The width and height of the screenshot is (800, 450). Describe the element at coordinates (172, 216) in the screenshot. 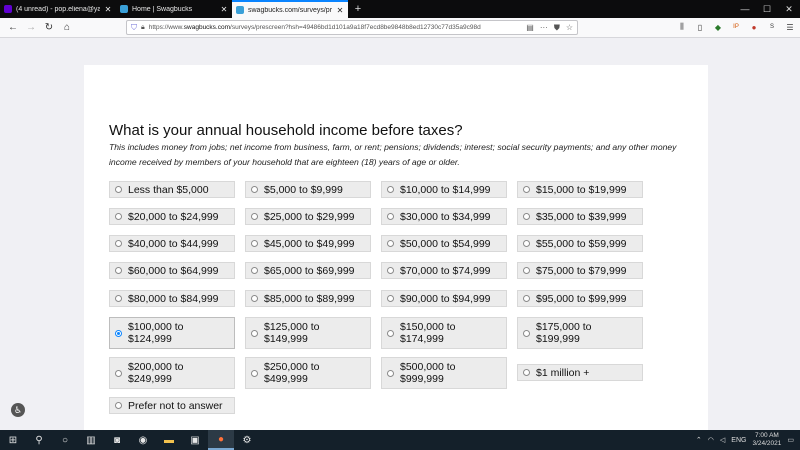

I see `income-option: $20,000 to $24,999` at that location.